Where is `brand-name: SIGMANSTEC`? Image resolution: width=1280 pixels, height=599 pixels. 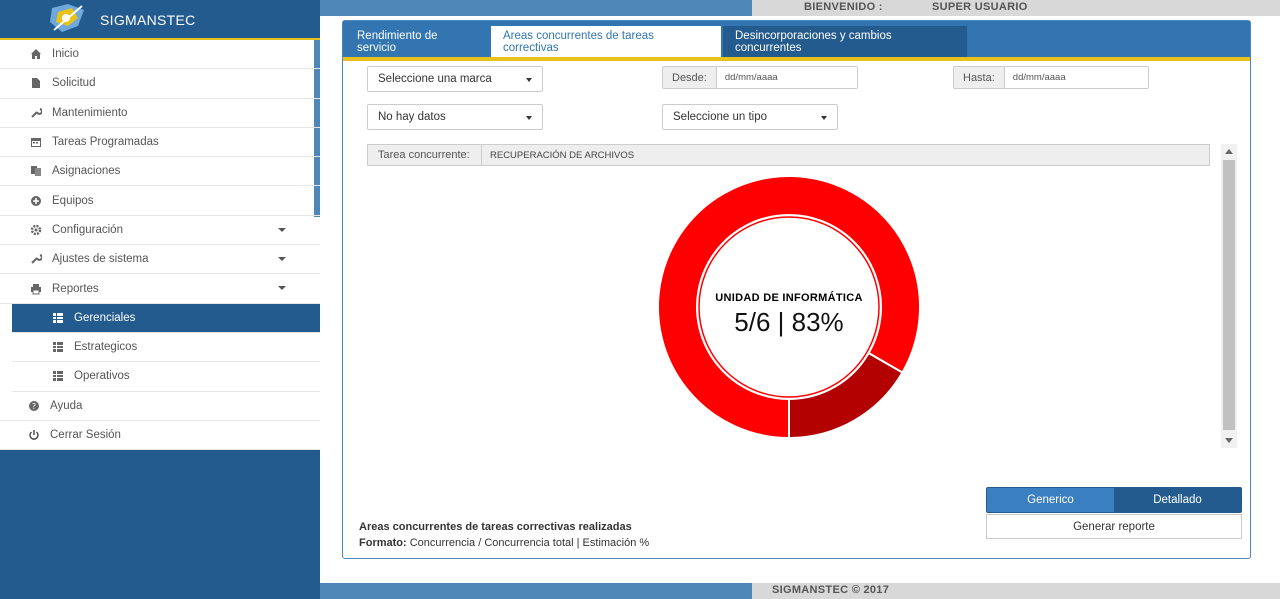 brand-name: SIGMANSTEC is located at coordinates (148, 20).